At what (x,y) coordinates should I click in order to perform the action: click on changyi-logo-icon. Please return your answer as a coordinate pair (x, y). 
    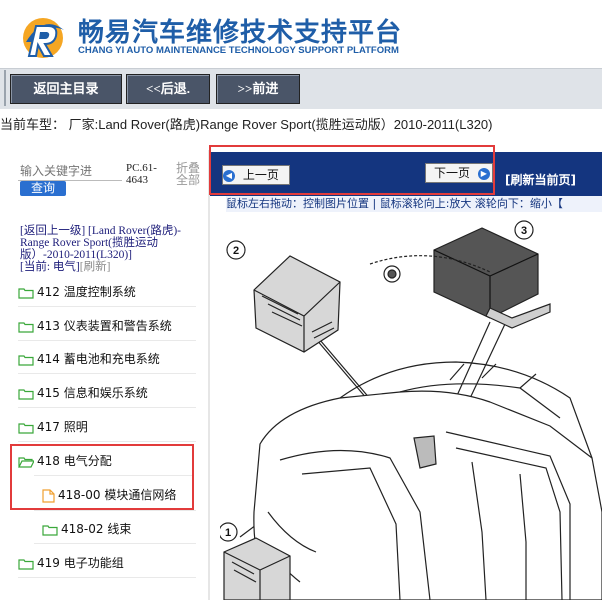
    Looking at the image, I should click on (43, 38).